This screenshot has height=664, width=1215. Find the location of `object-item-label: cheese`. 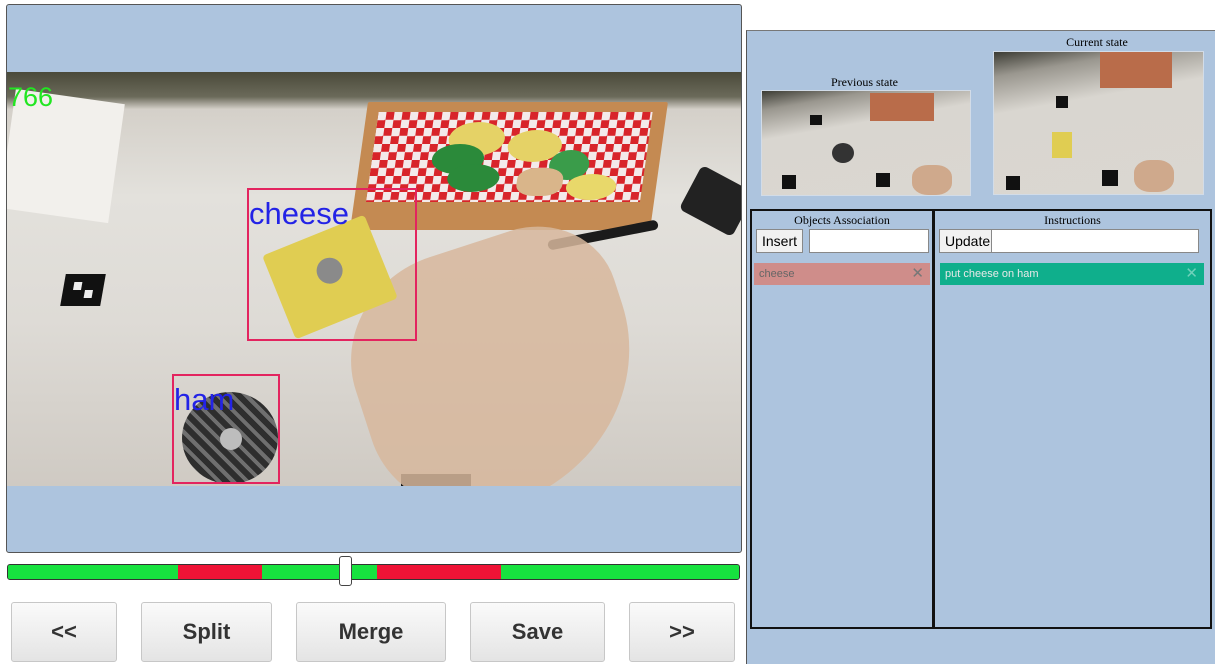

object-item-label: cheese is located at coordinates (777, 274).